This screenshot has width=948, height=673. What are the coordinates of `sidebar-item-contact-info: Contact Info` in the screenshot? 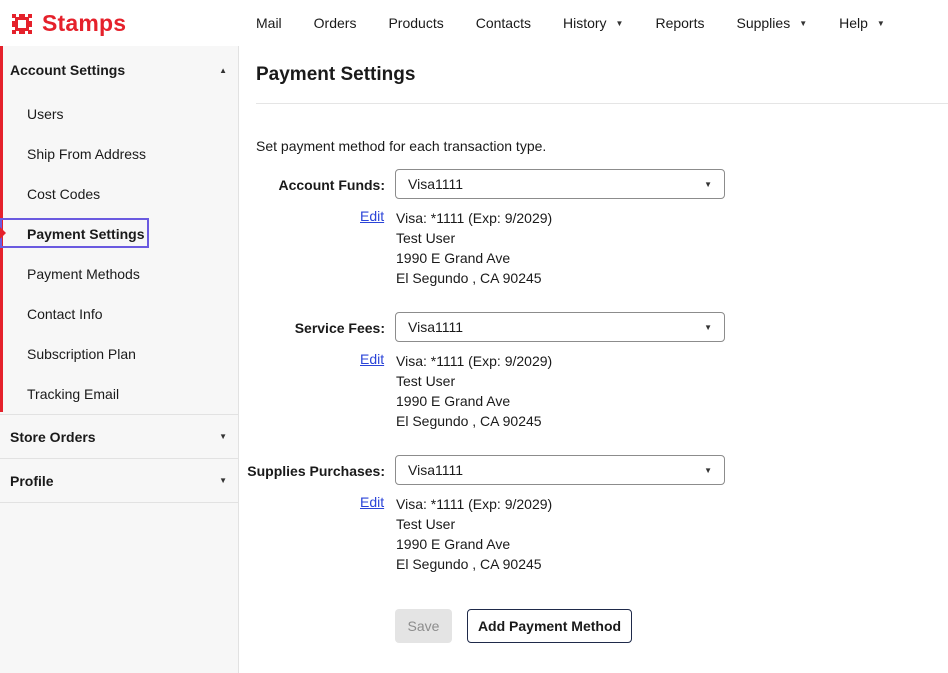 It's located at (119, 314).